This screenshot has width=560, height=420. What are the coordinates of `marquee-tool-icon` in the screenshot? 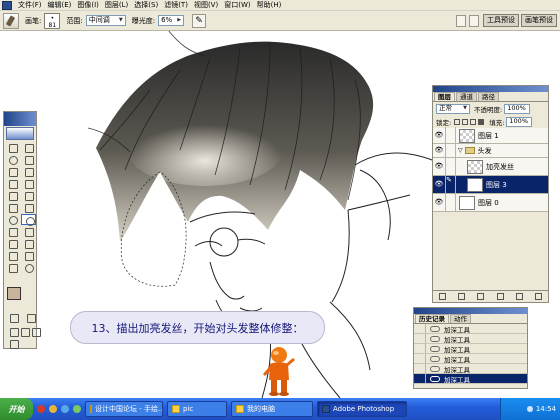 It's located at (12, 147).